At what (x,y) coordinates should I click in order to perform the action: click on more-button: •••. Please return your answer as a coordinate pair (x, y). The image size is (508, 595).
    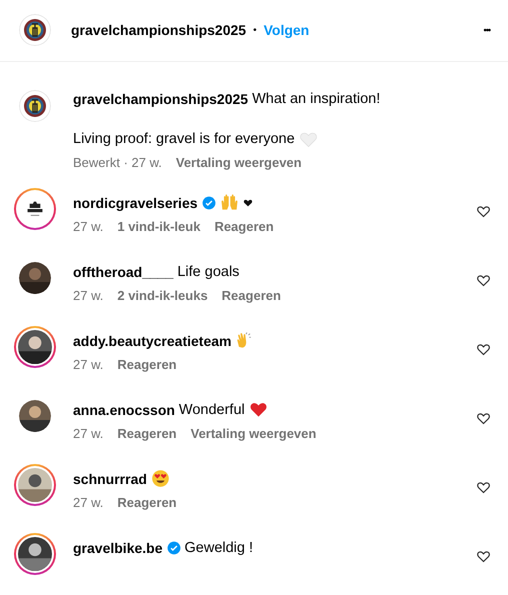
    Looking at the image, I should click on (487, 30).